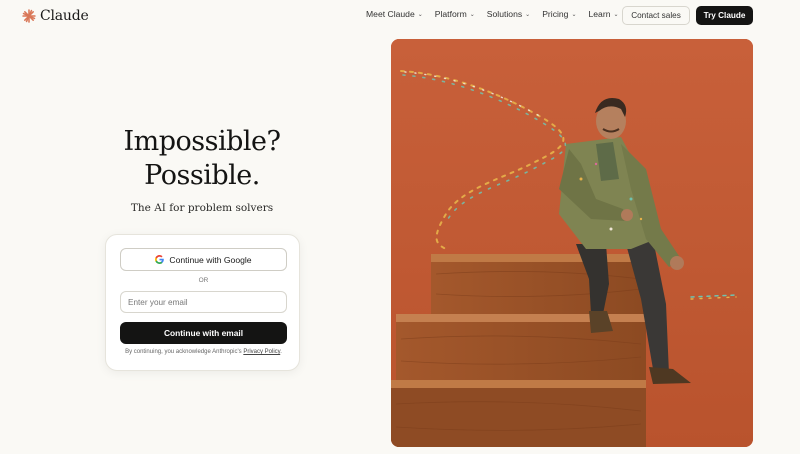 The image size is (800, 454). I want to click on google-icon, so click(160, 259).